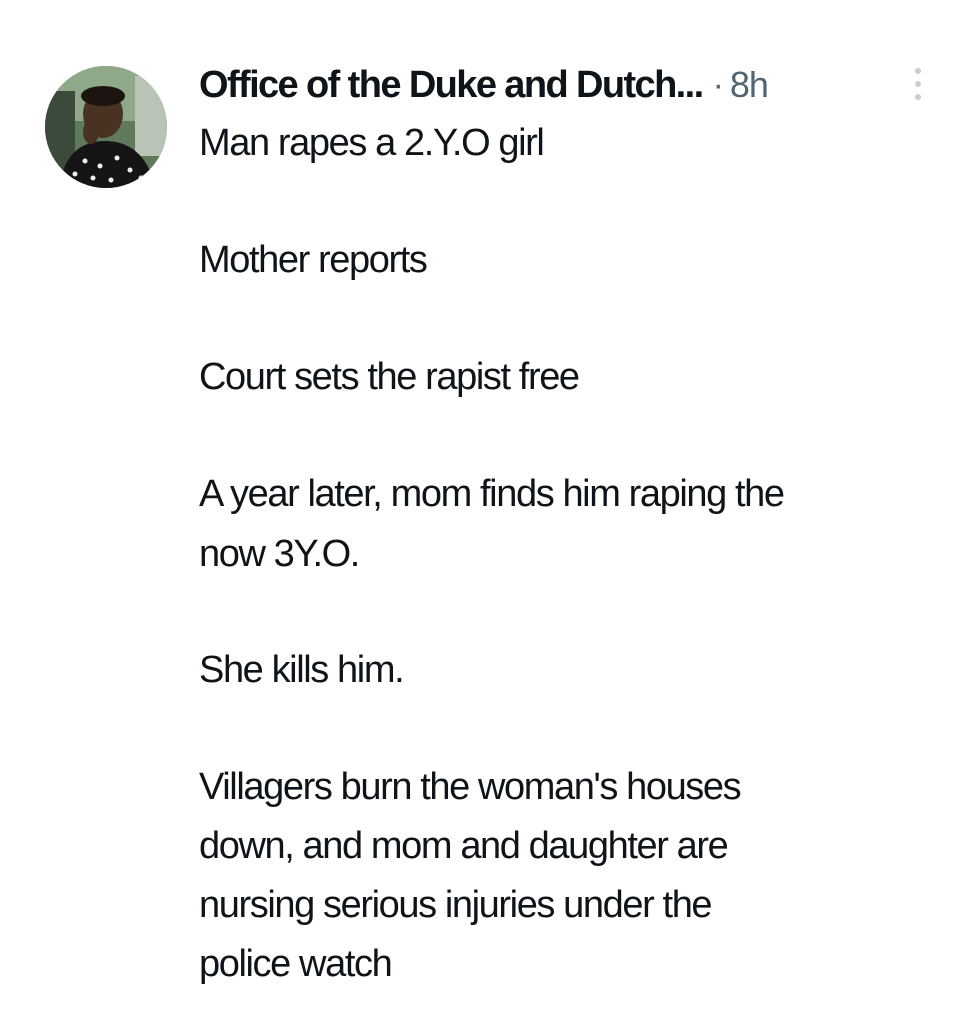  I want to click on tweet-text-line: down, and mom and daughter are, so click(464, 846).